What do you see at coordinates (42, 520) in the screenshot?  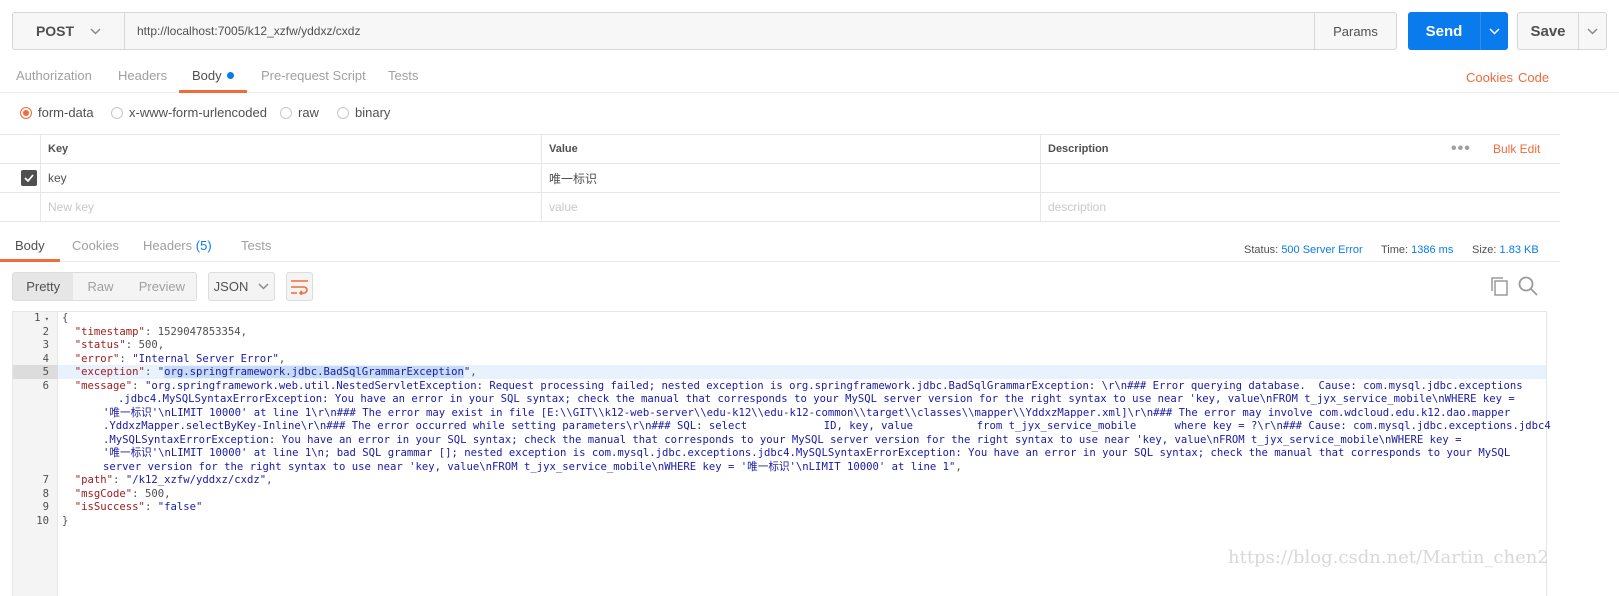 I see `line-number: 10` at bounding box center [42, 520].